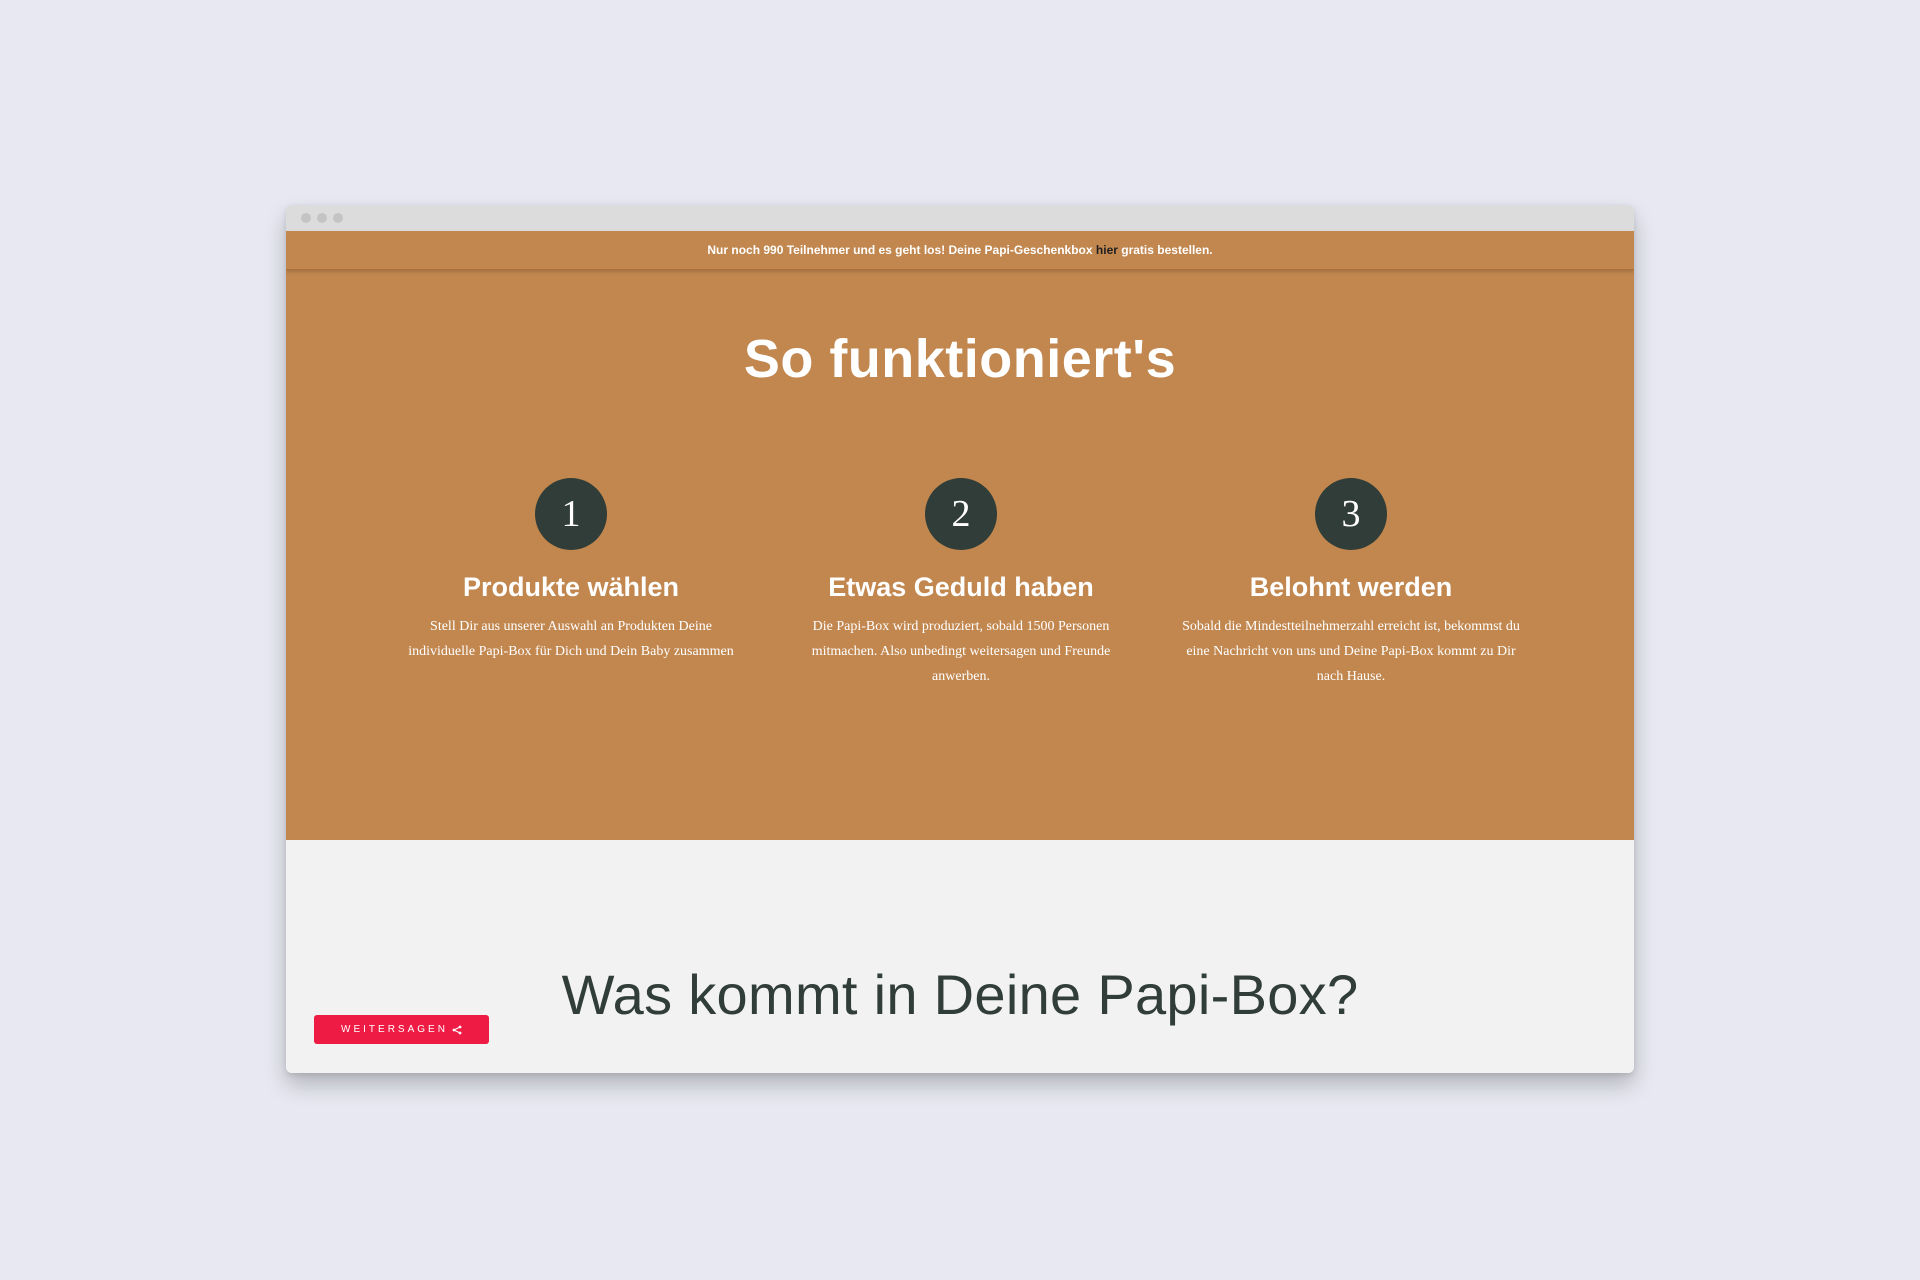 The height and width of the screenshot is (1280, 1920). I want to click on step-title: Produkte wählen, so click(571, 587).